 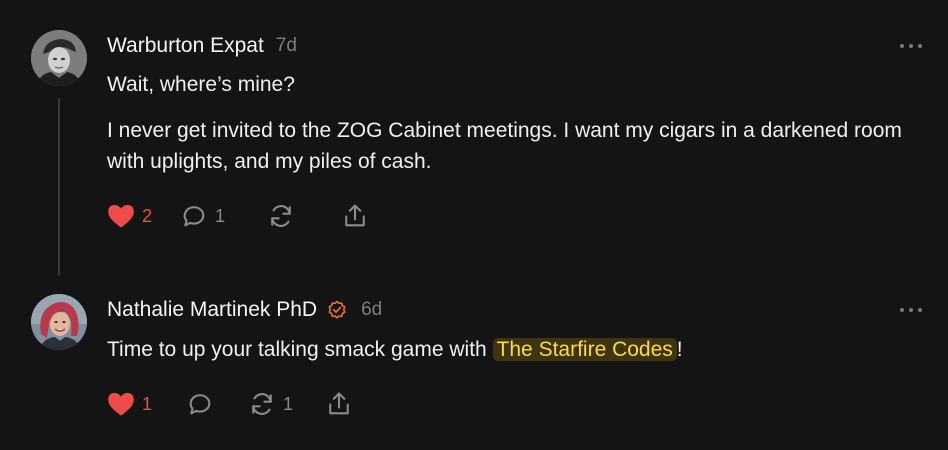 I want to click on reply-button, so click(x=200, y=404).